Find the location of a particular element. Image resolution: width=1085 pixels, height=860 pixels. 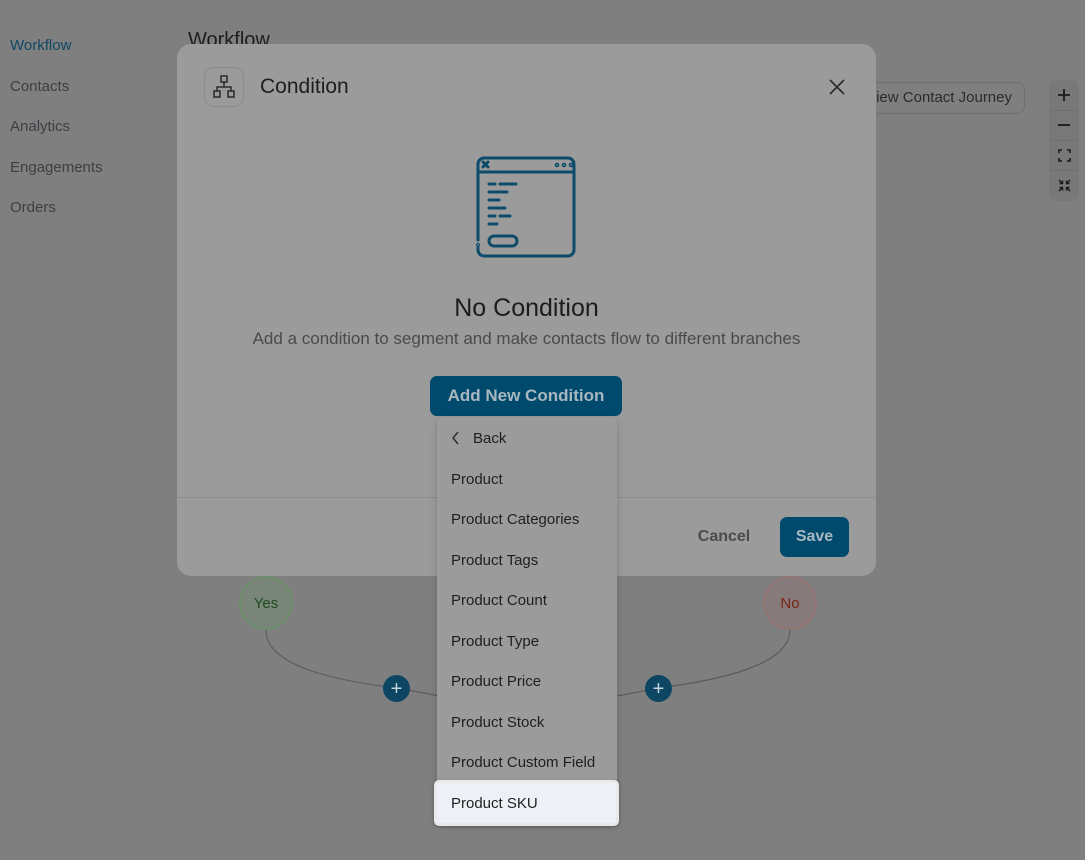

dropdown-item-product-price: Product Price is located at coordinates (527, 681).